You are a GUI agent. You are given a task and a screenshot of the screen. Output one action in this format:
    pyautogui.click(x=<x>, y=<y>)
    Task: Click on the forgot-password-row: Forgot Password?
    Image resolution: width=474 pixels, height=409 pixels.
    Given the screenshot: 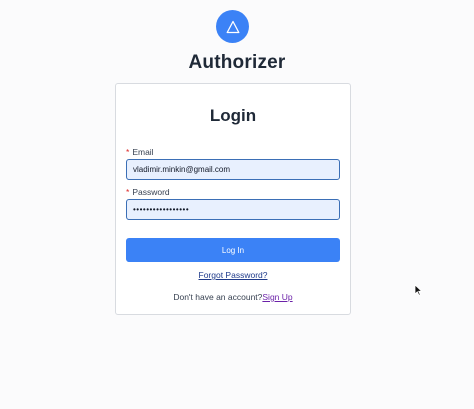 What is the action you would take?
    pyautogui.click(x=233, y=275)
    